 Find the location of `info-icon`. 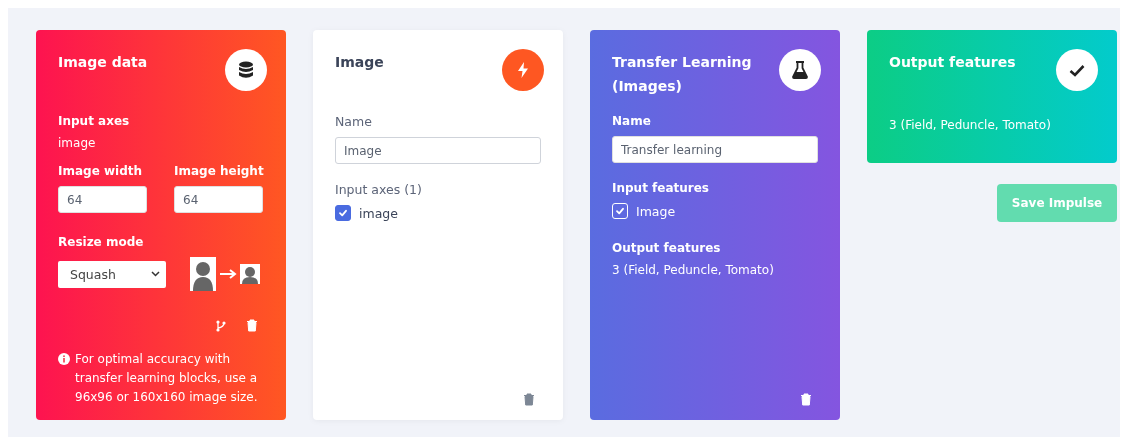

info-icon is located at coordinates (64, 359).